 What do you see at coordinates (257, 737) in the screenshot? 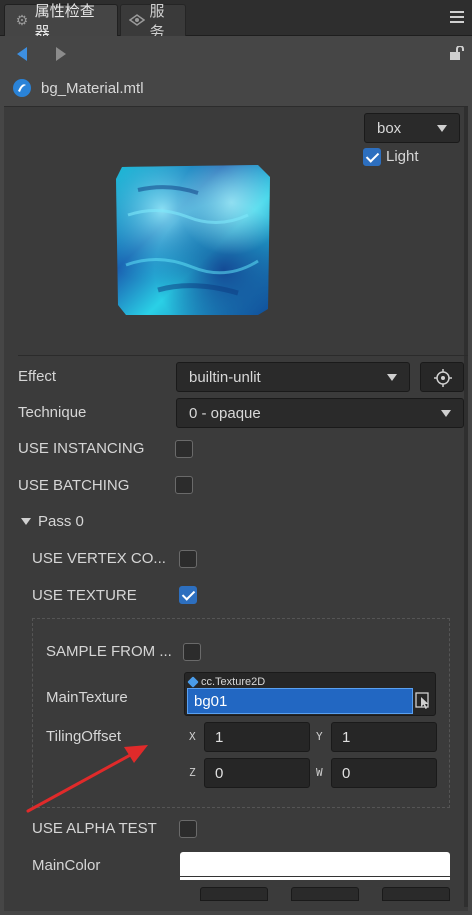
I see `tiling-x-input: 1` at bounding box center [257, 737].